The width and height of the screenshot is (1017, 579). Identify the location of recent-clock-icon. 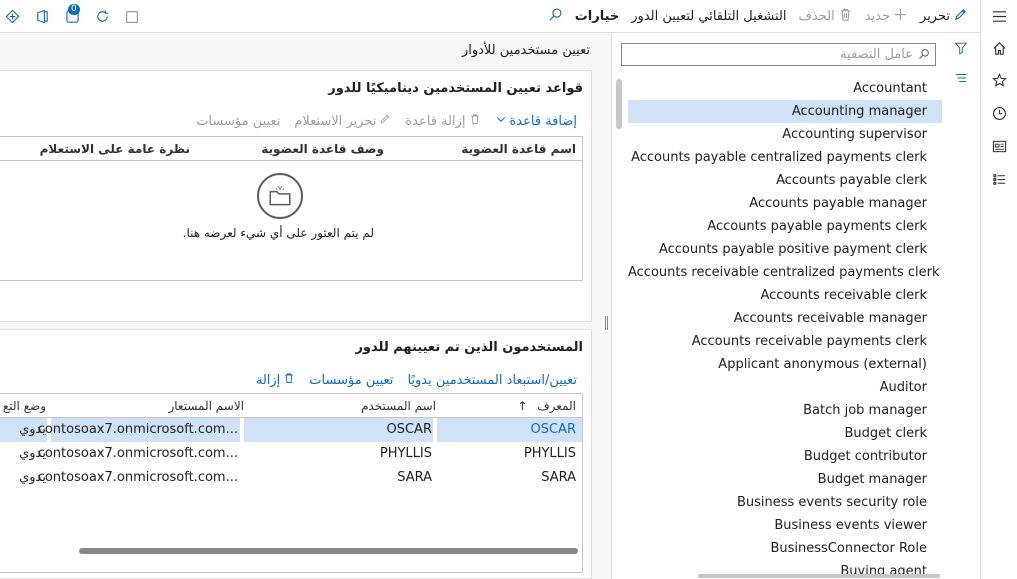
(999, 113).